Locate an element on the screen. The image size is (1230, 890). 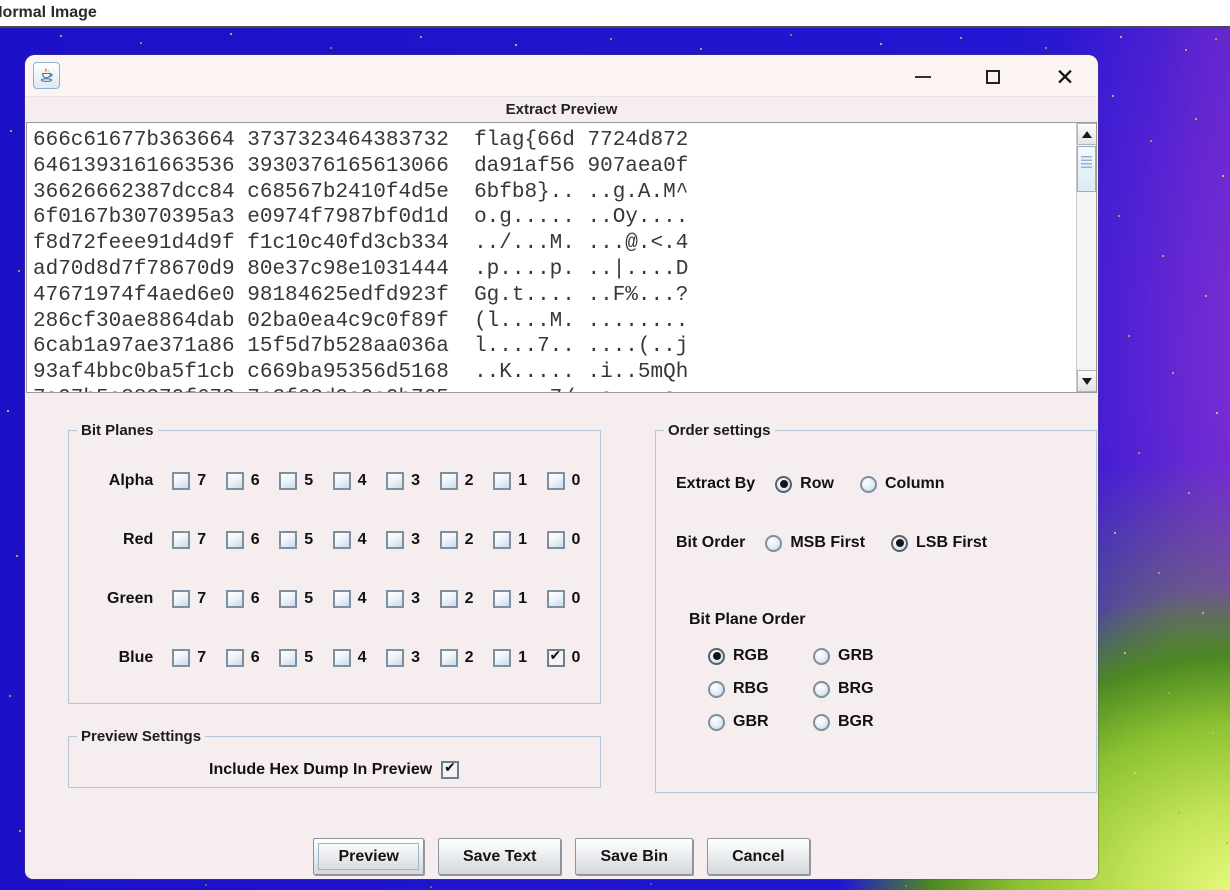
extract-by-options: Row Column is located at coordinates (872, 484).